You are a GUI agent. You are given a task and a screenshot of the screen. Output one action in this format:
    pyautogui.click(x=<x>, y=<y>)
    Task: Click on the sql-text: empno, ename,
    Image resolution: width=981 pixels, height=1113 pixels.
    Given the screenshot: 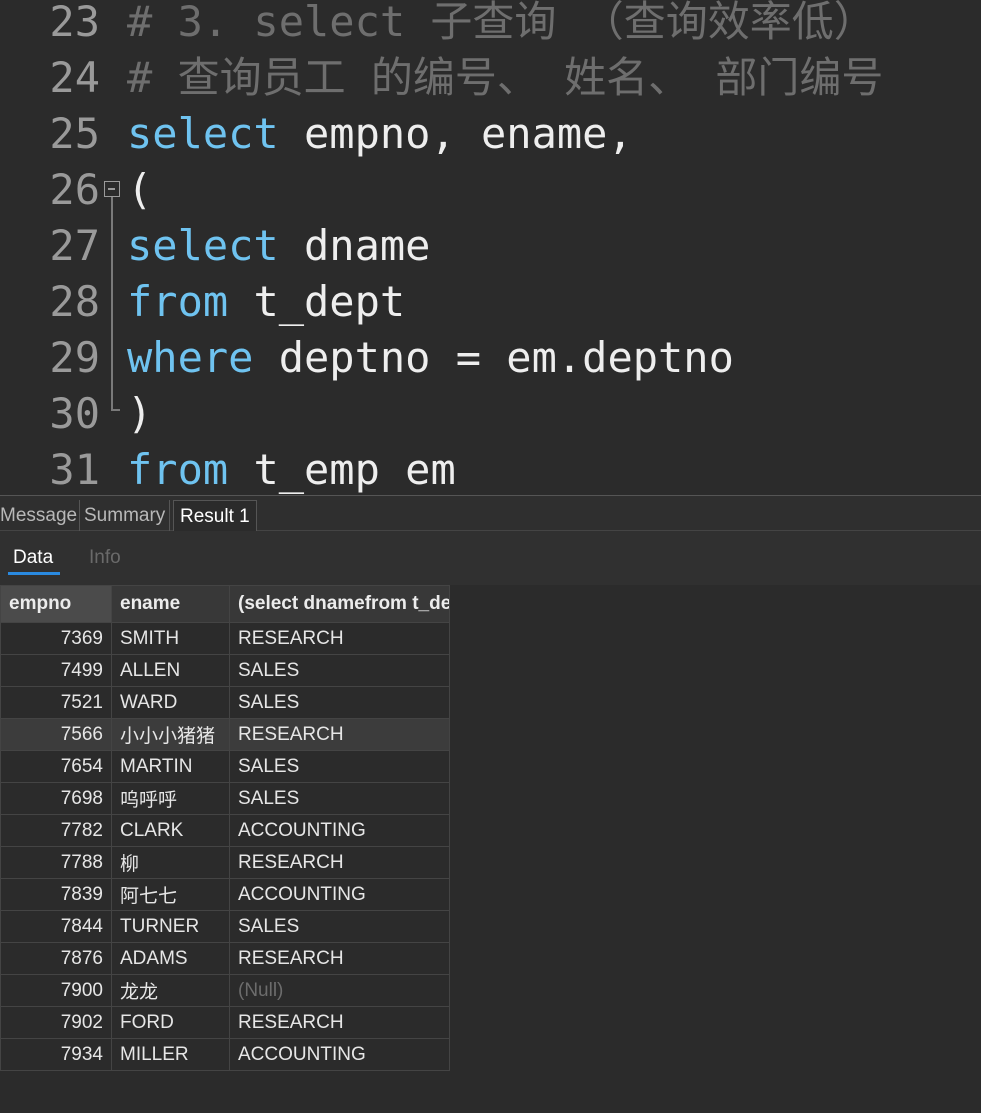 What is the action you would take?
    pyautogui.click(x=455, y=133)
    